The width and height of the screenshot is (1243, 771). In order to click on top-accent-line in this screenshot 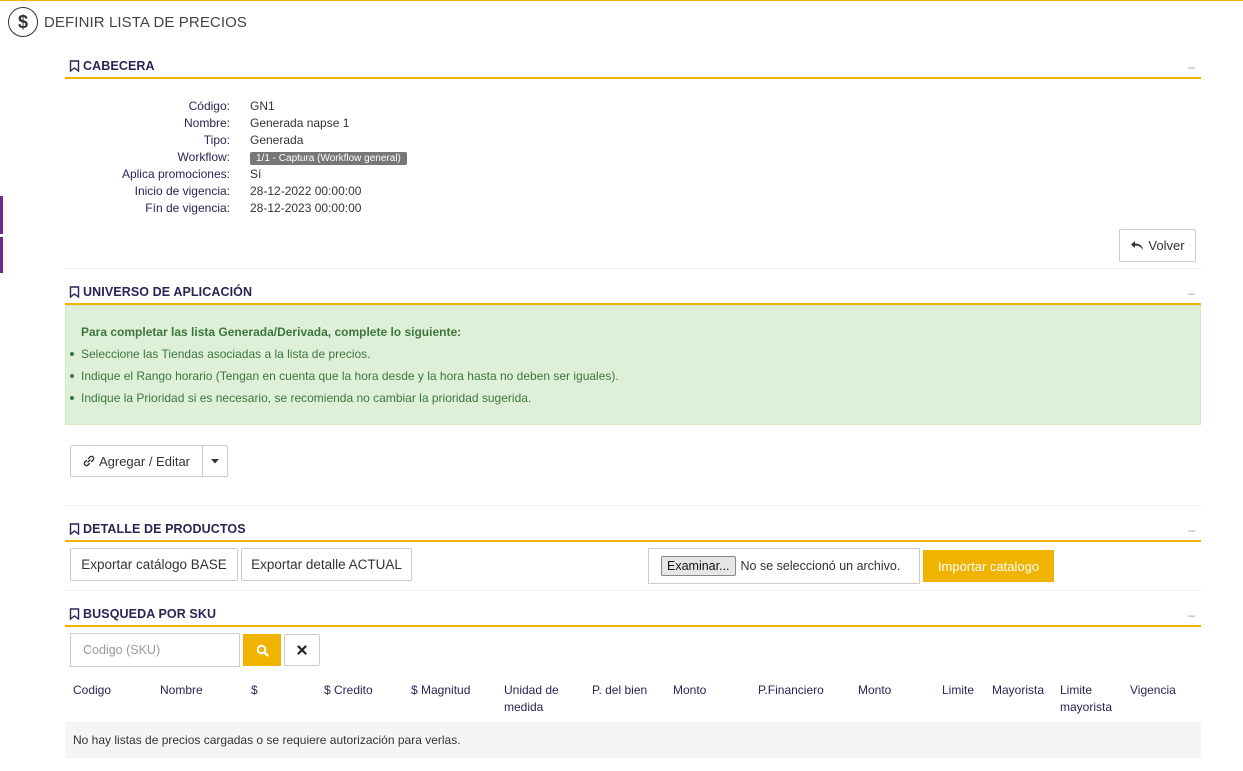, I will do `click(621, 0)`.